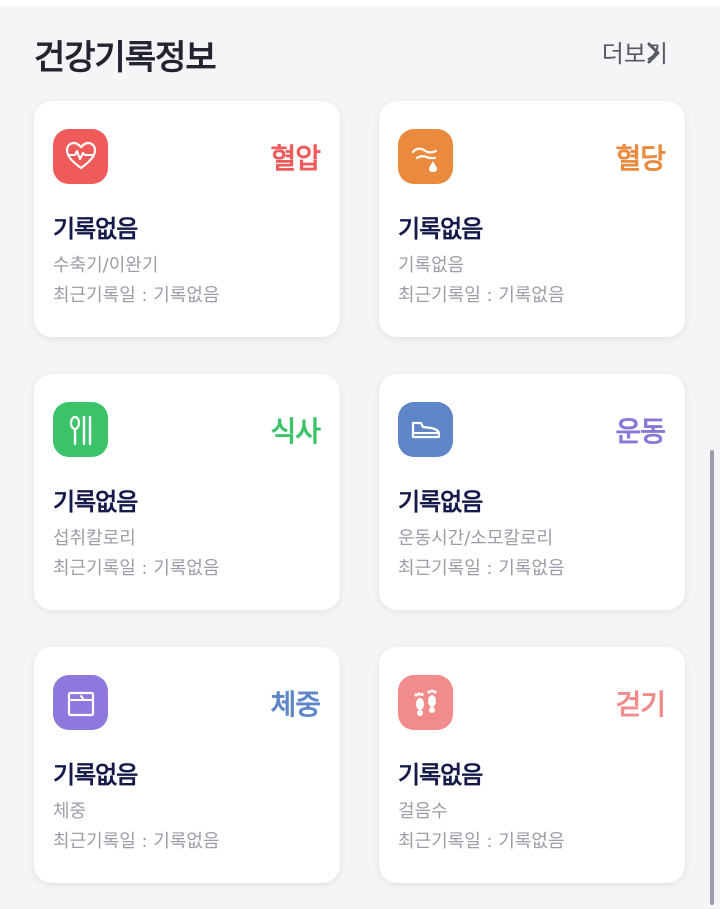  I want to click on card-subtitle: 걸음수, so click(423, 811).